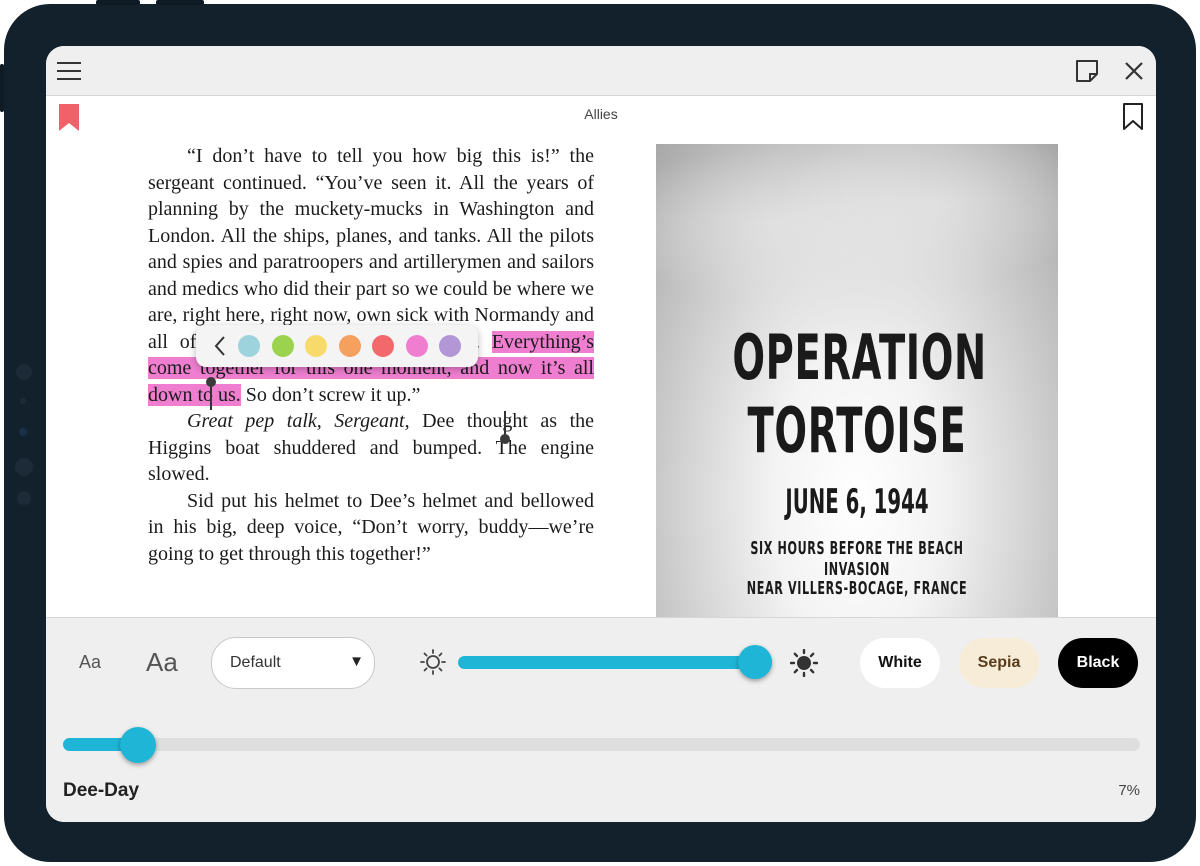 Image resolution: width=1200 pixels, height=866 pixels. What do you see at coordinates (349, 346) in the screenshot?
I see `color-swatch-orange` at bounding box center [349, 346].